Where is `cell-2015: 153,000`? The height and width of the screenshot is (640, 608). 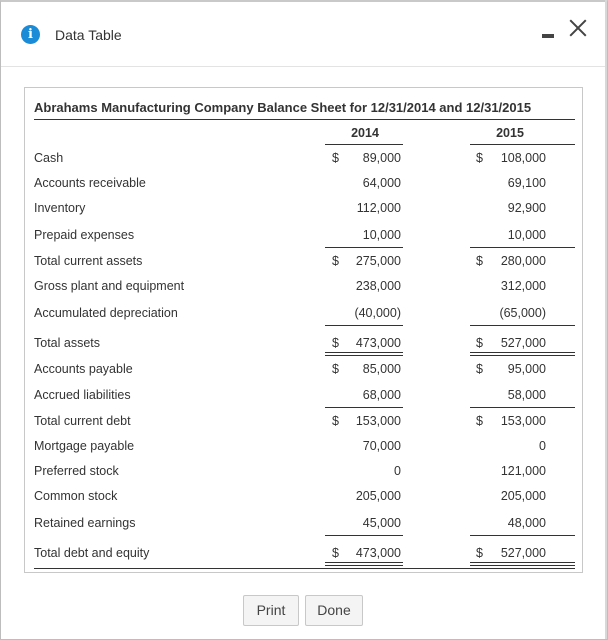 cell-2015: 153,000 is located at coordinates (523, 421).